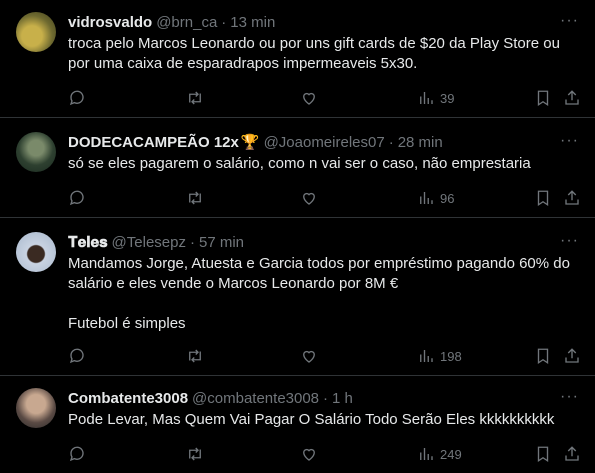 This screenshot has height=473, width=595. What do you see at coordinates (435, 98) in the screenshot?
I see `views-button: 39` at bounding box center [435, 98].